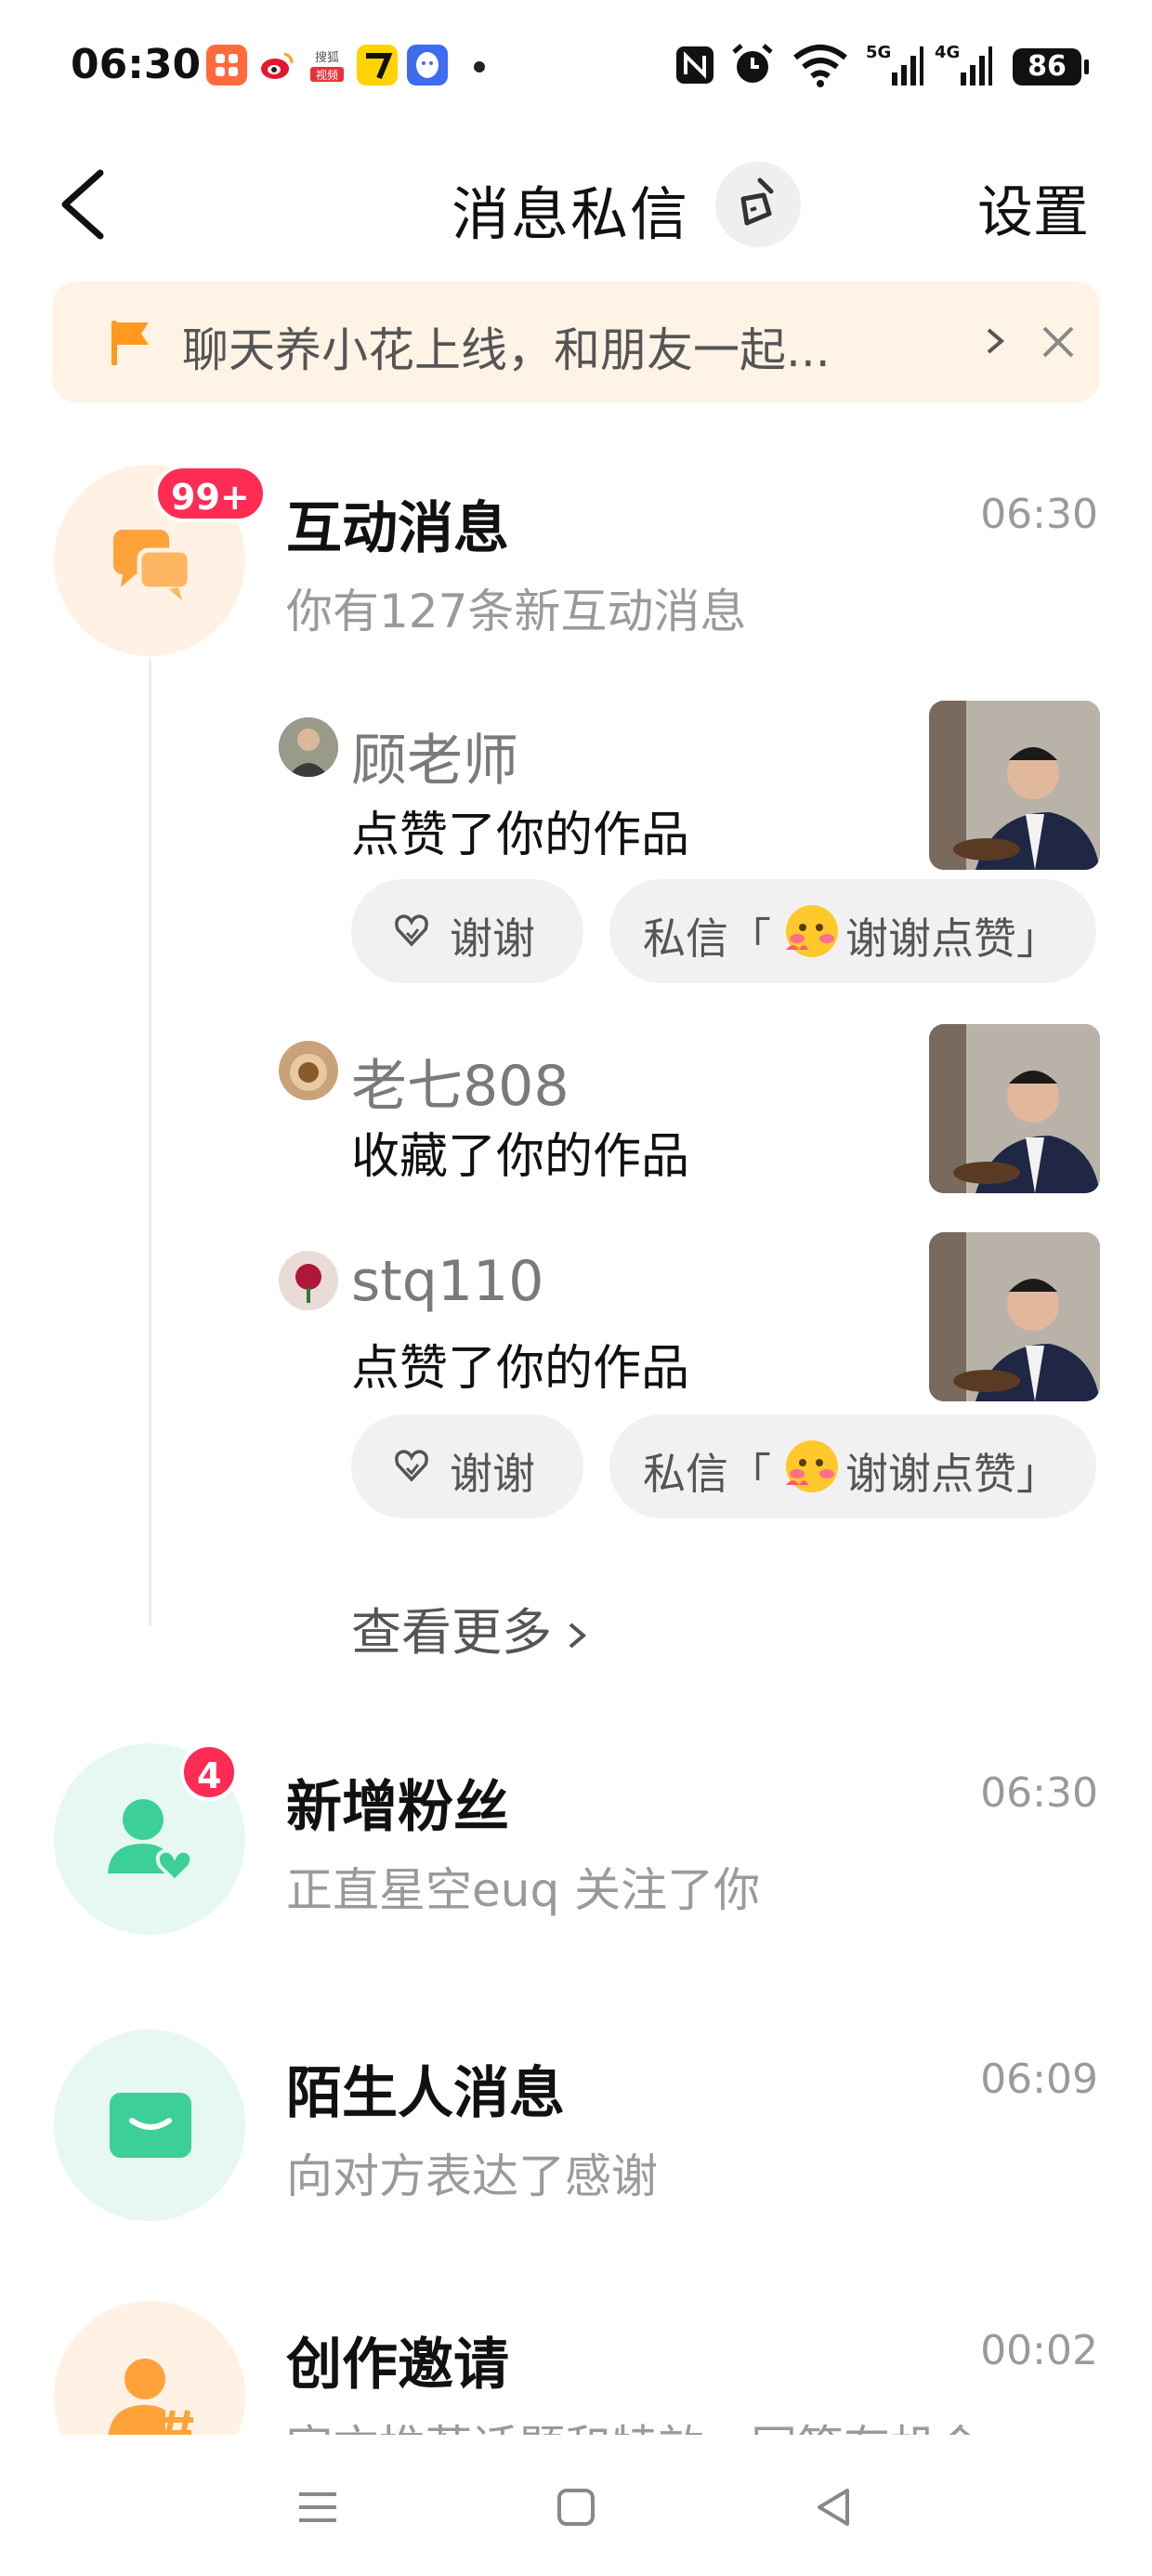  What do you see at coordinates (150, 2397) in the screenshot?
I see `user-hashtag-icon` at bounding box center [150, 2397].